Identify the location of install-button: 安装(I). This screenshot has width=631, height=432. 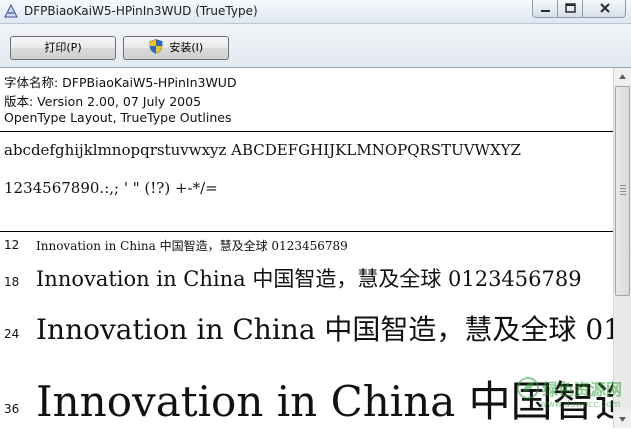
(176, 48).